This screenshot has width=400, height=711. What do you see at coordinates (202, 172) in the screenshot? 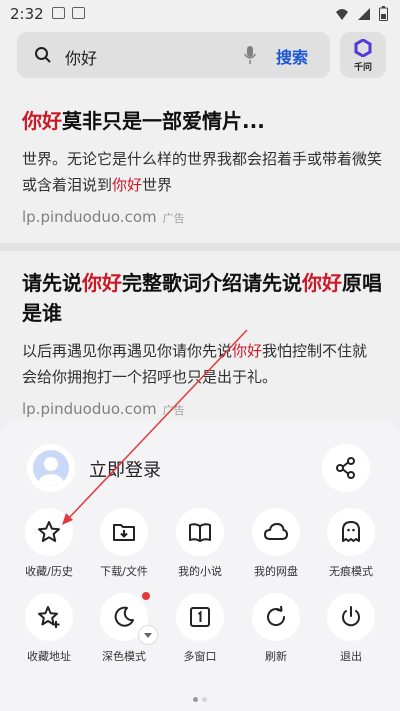
I see `result-description: 世界。无论它是什么样的世界我都会招着手或带着微笑或含着泪说到你好世界` at bounding box center [202, 172].